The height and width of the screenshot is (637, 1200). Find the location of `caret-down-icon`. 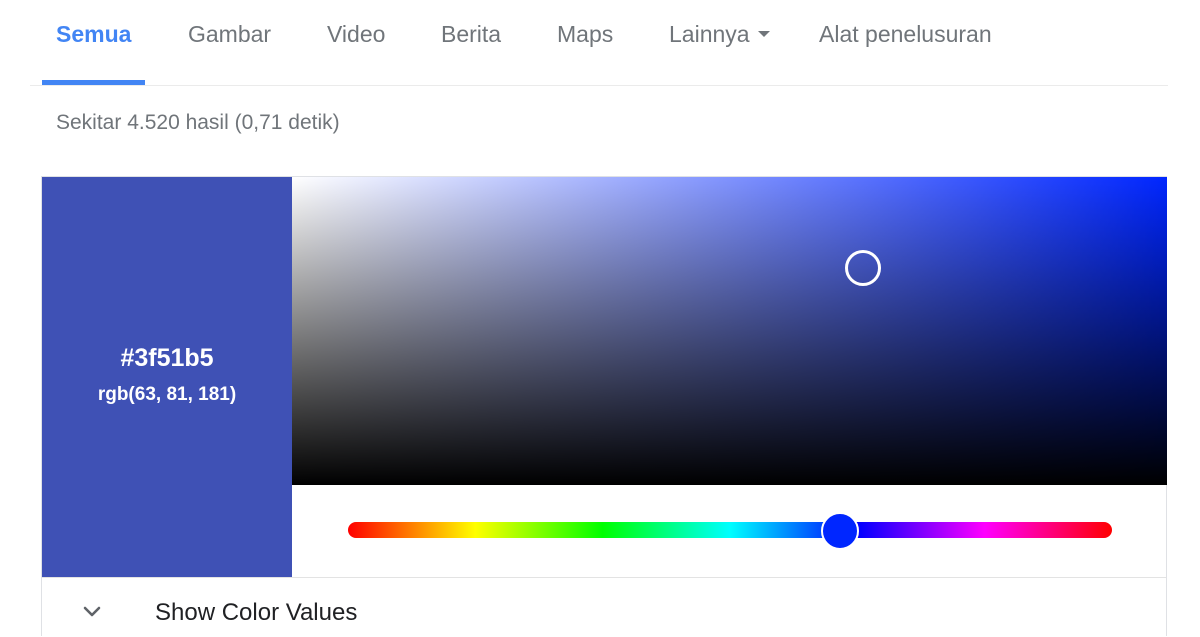

caret-down-icon is located at coordinates (763, 33).